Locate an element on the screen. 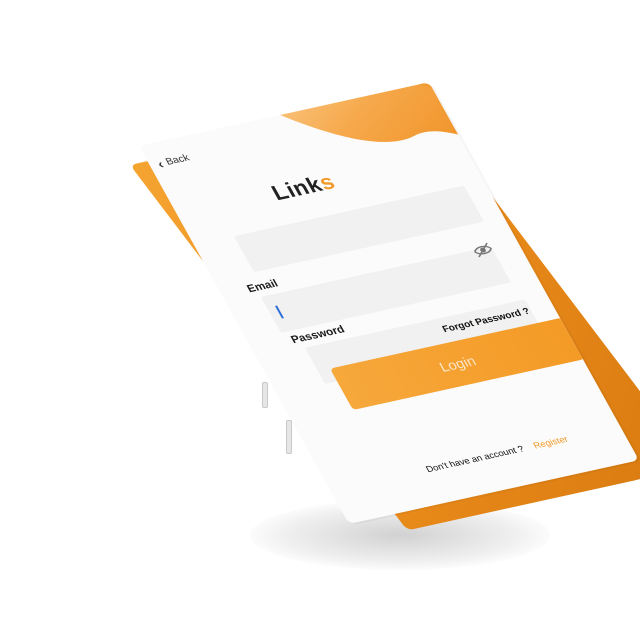 This screenshot has width=640, height=640. back-label: Back is located at coordinates (177, 160).